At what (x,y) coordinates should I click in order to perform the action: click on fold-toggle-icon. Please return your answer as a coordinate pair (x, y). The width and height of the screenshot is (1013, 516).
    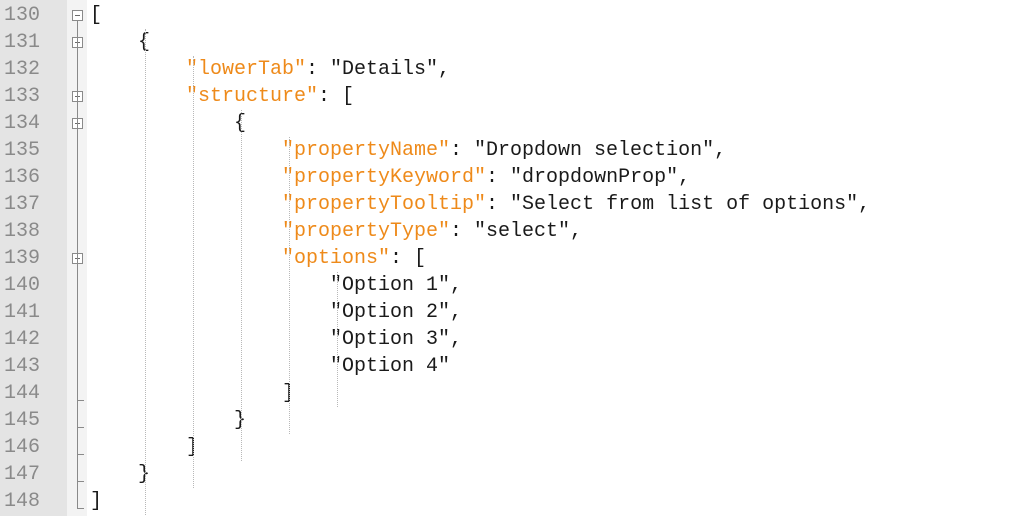
    Looking at the image, I should click on (77, 15).